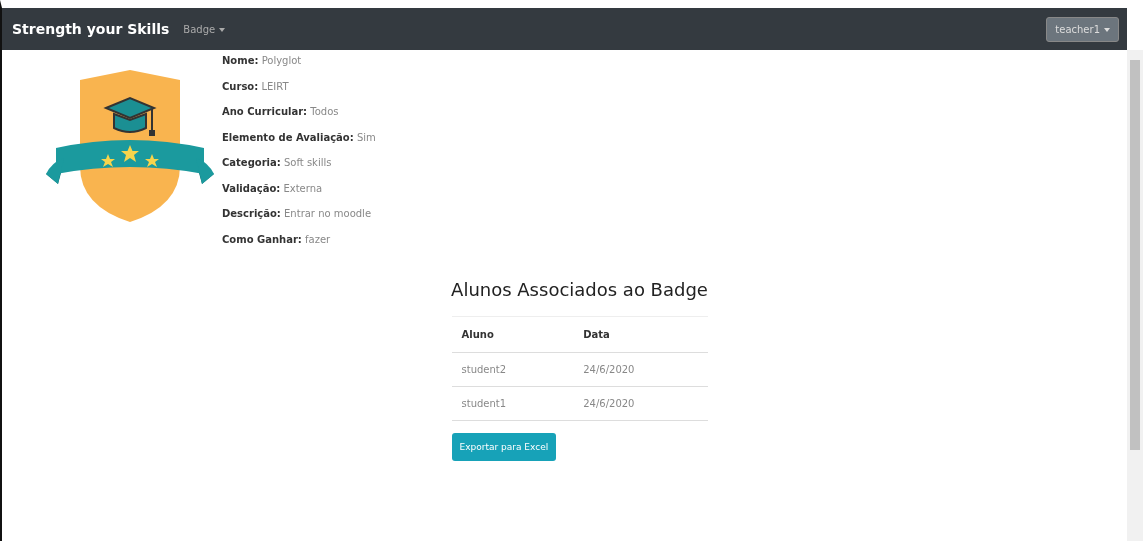 The image size is (1143, 541). I want to click on export-button: Exportar para Excel, so click(504, 447).